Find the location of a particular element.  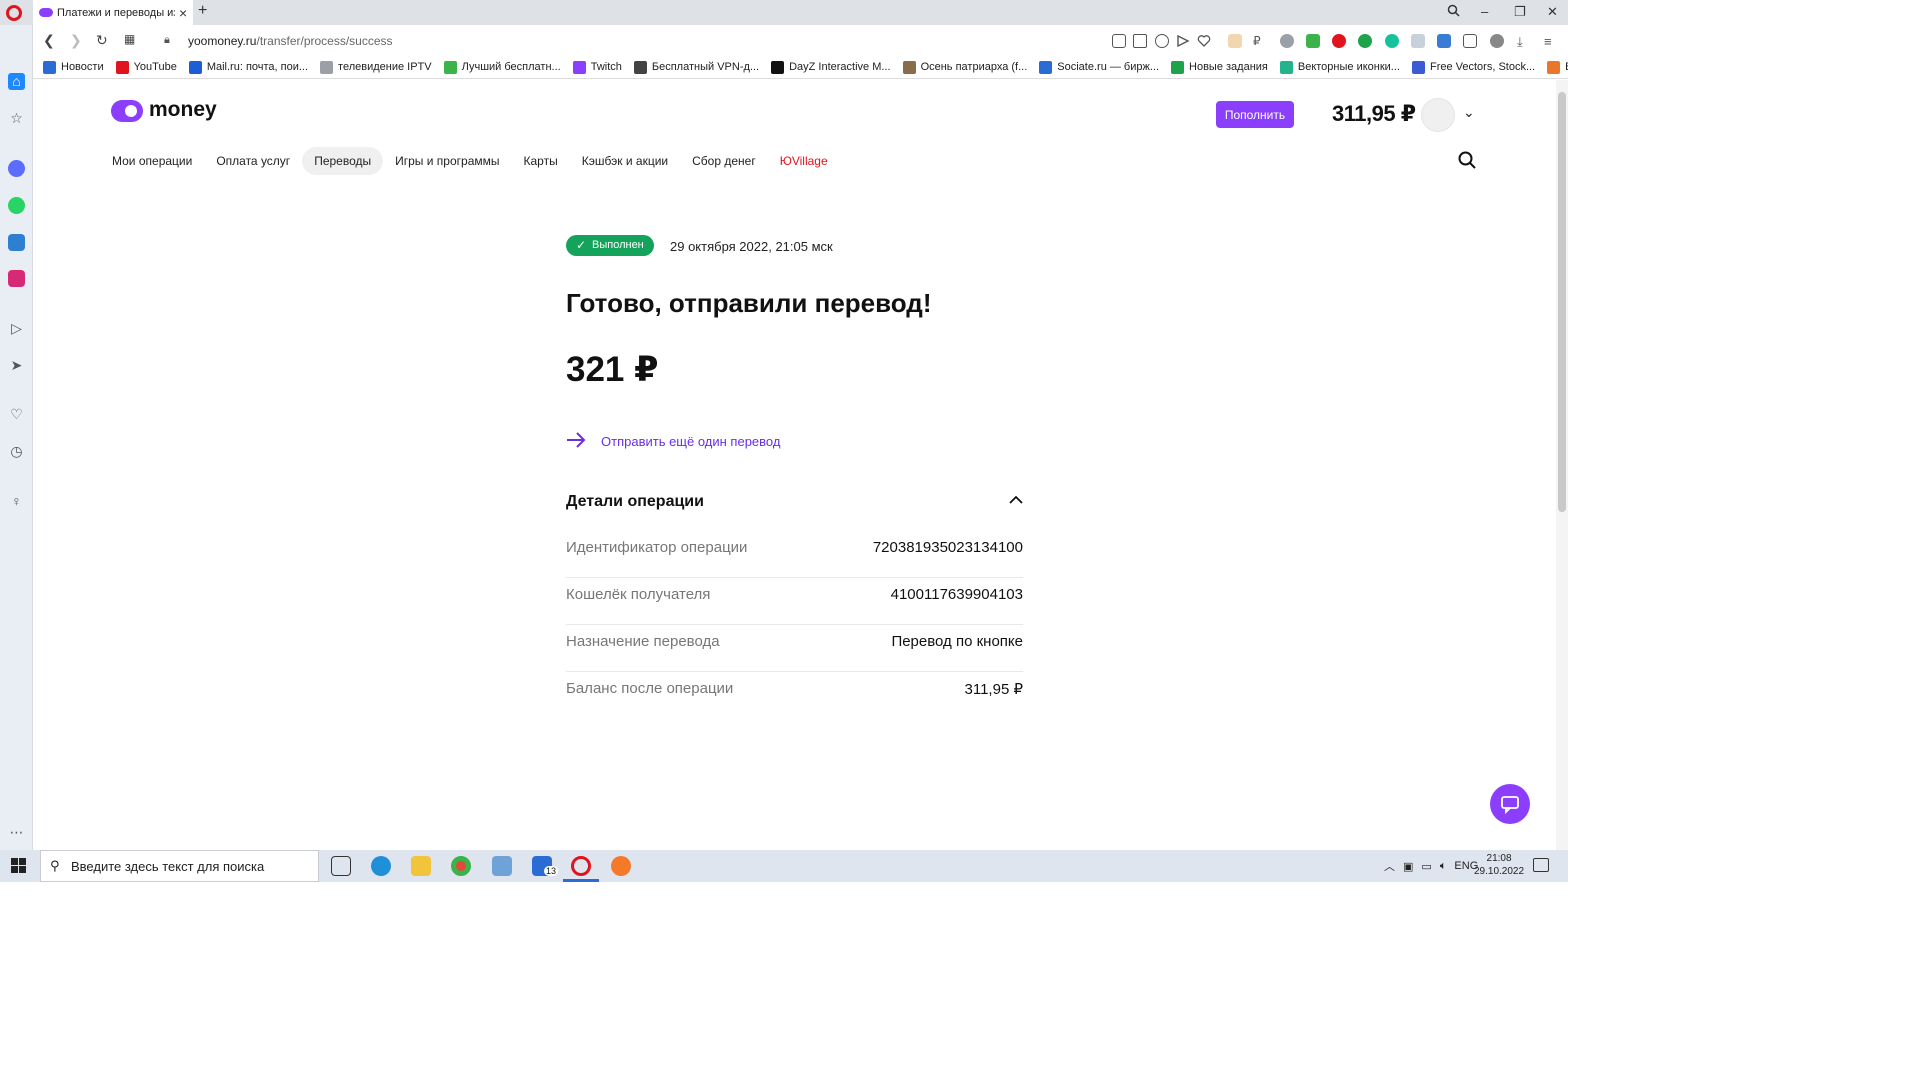

more-icon: ⋯ is located at coordinates (16, 832).